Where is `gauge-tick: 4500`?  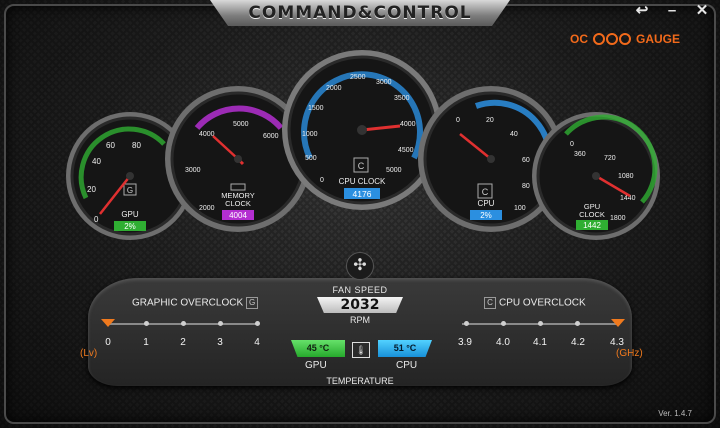
gauge-tick: 4500 is located at coordinates (406, 150).